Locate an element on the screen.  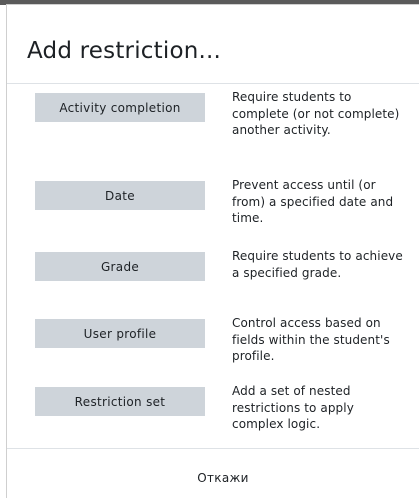
cancel-button: Откажи is located at coordinates (223, 478).